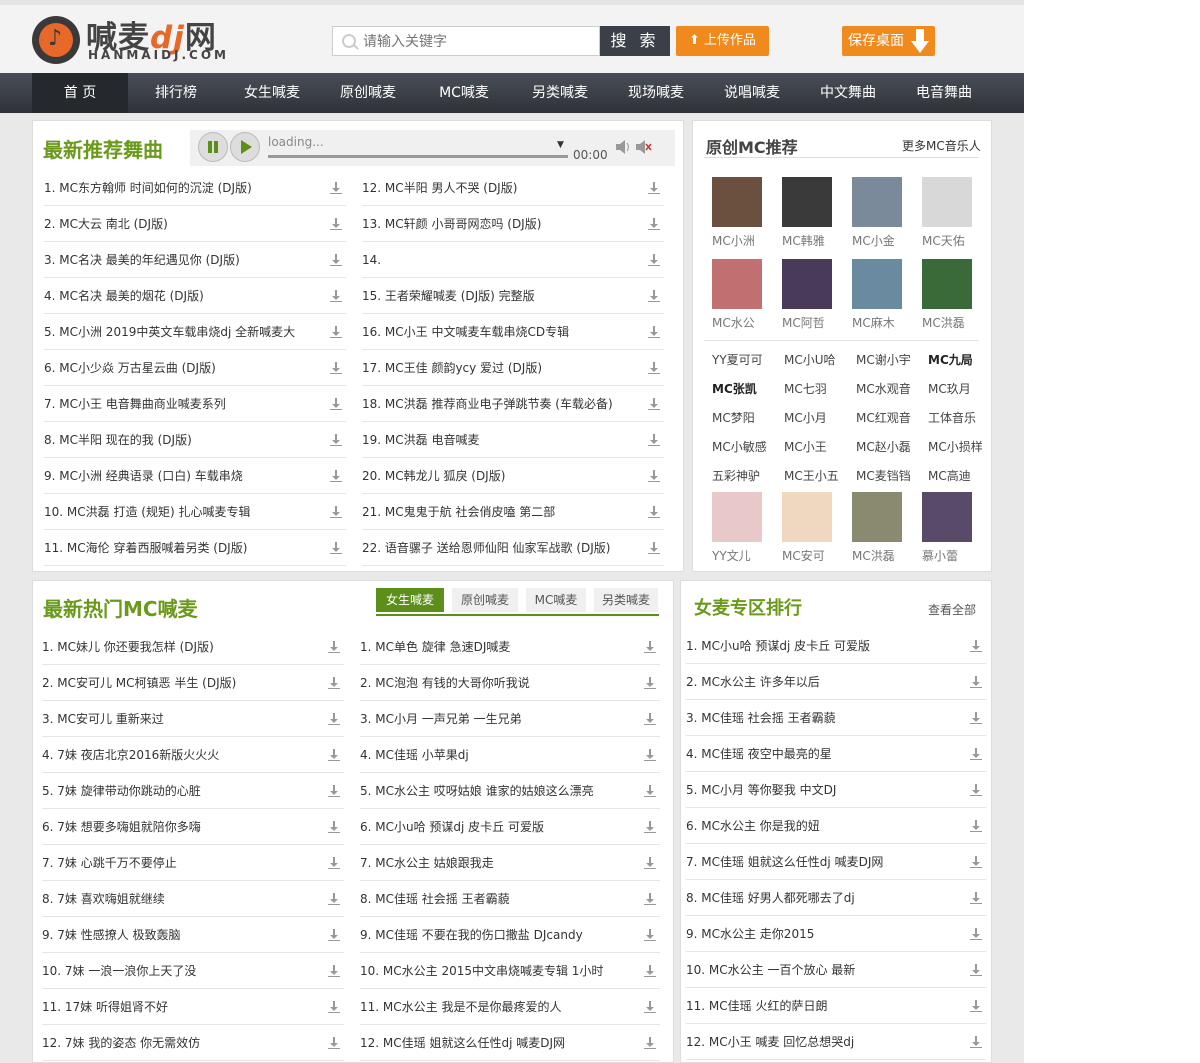 The height and width of the screenshot is (1063, 1200). Describe the element at coordinates (836, 934) in the screenshot. I see `song-row: 9. MC水公主 走你2015` at that location.